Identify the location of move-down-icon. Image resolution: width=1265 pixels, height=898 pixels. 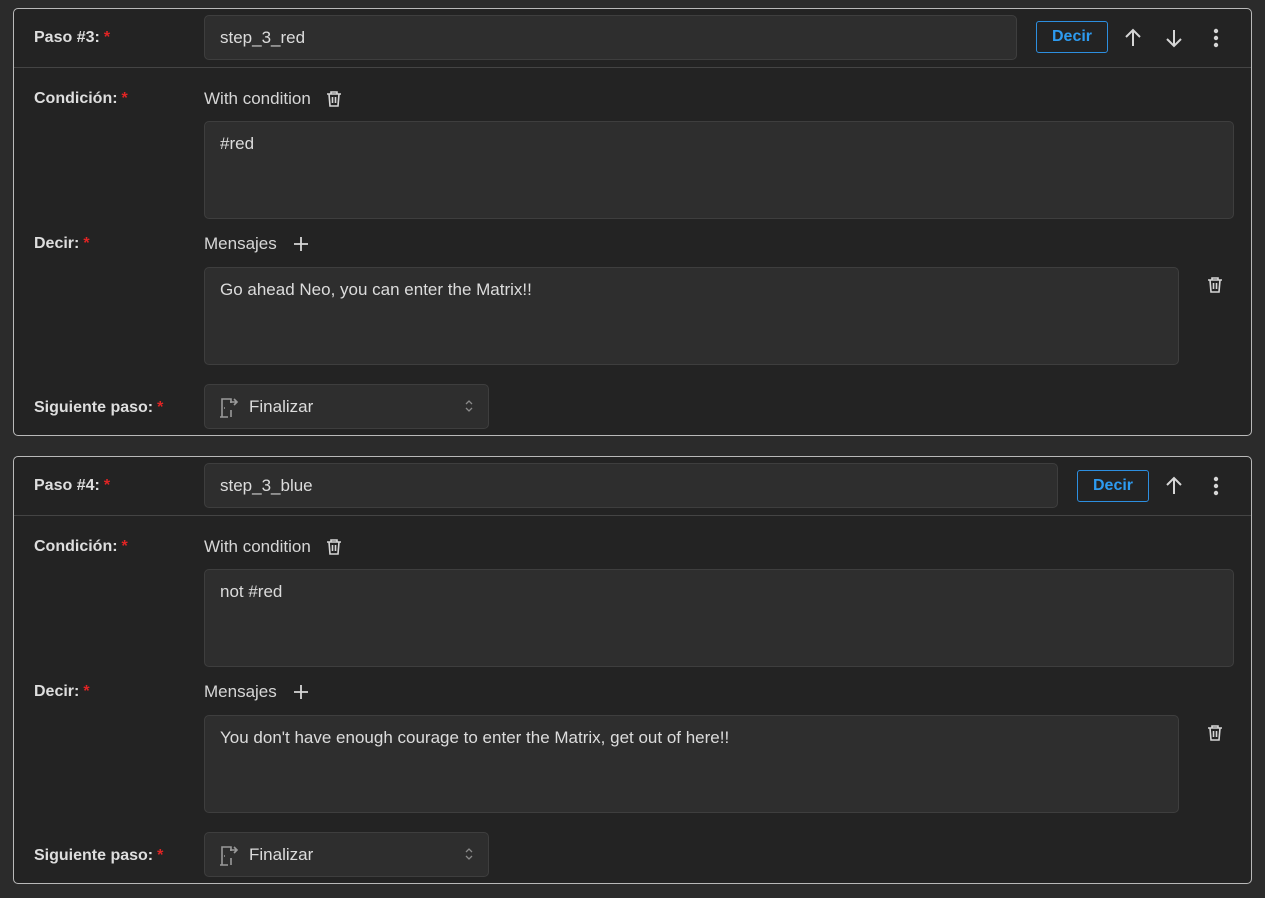
(1174, 38).